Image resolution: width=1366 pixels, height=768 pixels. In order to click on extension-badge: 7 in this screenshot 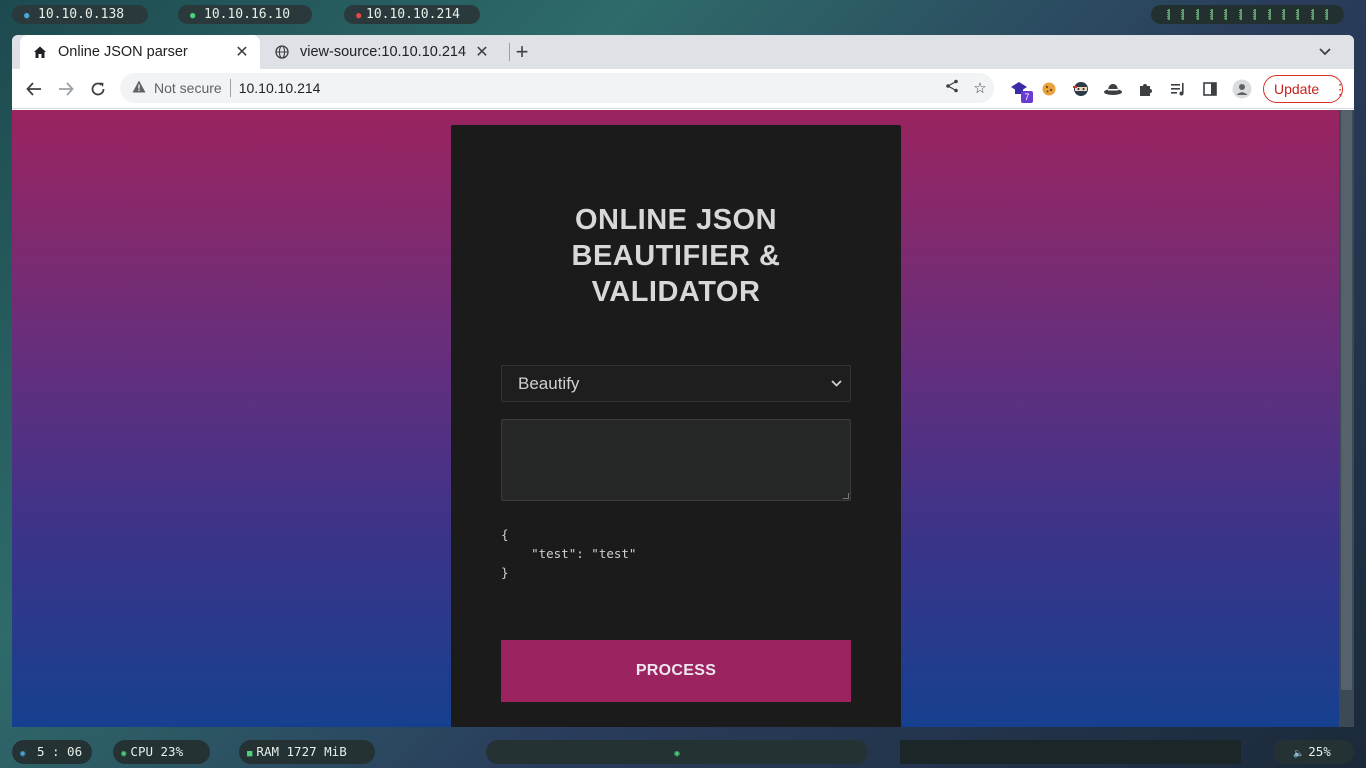, I will do `click(1027, 97)`.